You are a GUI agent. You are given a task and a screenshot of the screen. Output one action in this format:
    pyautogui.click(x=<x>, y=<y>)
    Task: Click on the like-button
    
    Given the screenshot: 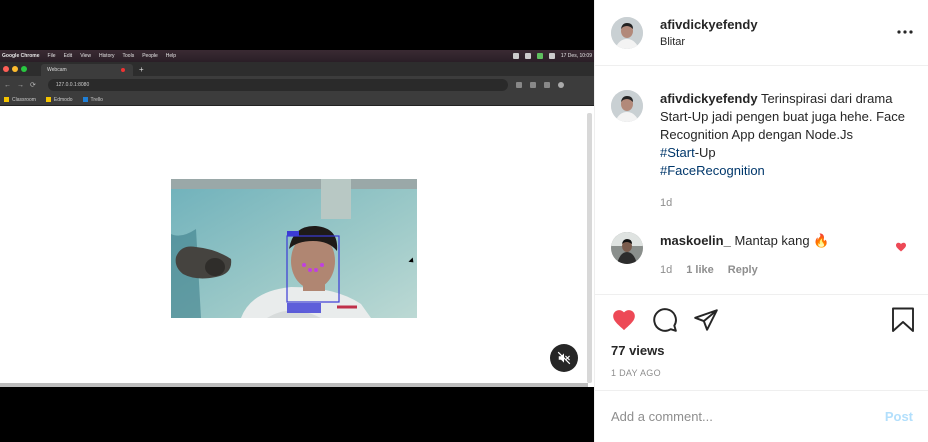 What is the action you would take?
    pyautogui.click(x=624, y=320)
    